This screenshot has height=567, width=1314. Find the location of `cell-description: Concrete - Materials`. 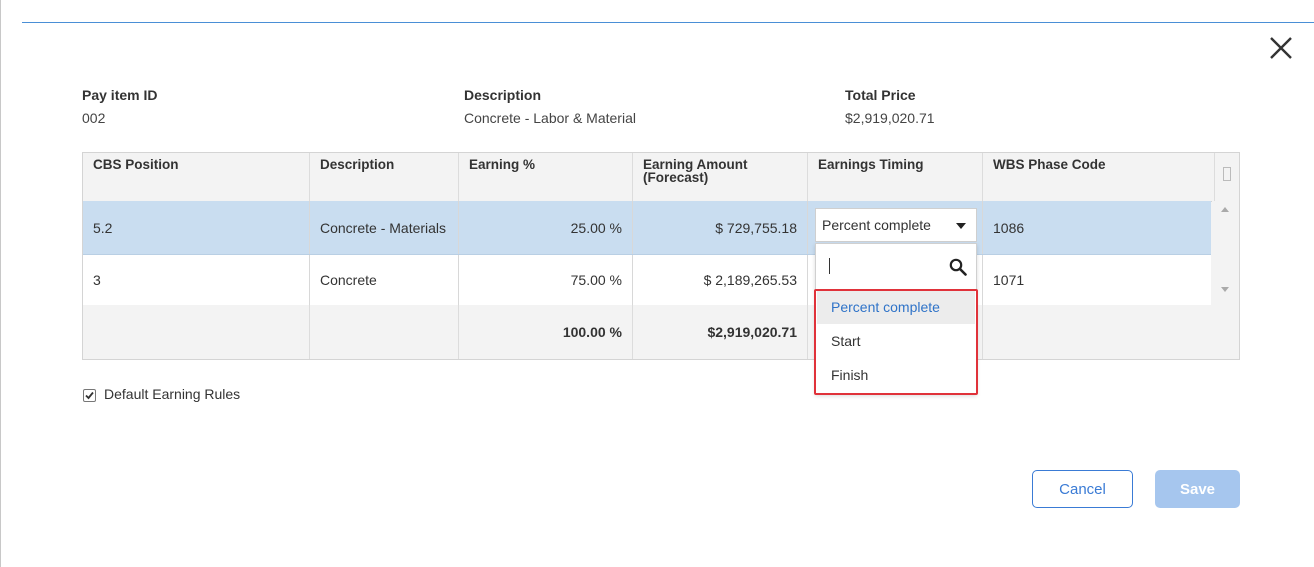

cell-description: Concrete - Materials is located at coordinates (384, 227).